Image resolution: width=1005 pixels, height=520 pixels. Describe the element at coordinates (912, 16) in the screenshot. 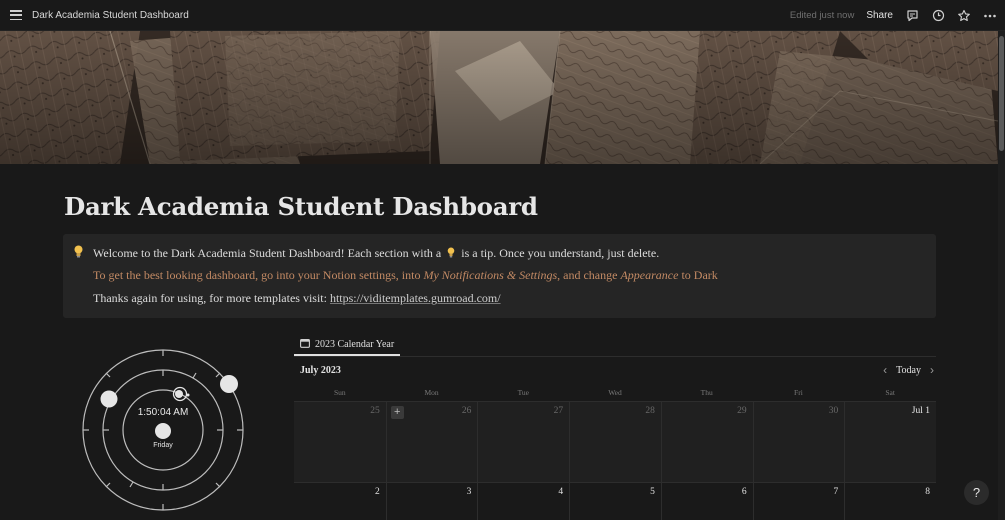

I see `comment-icon` at that location.